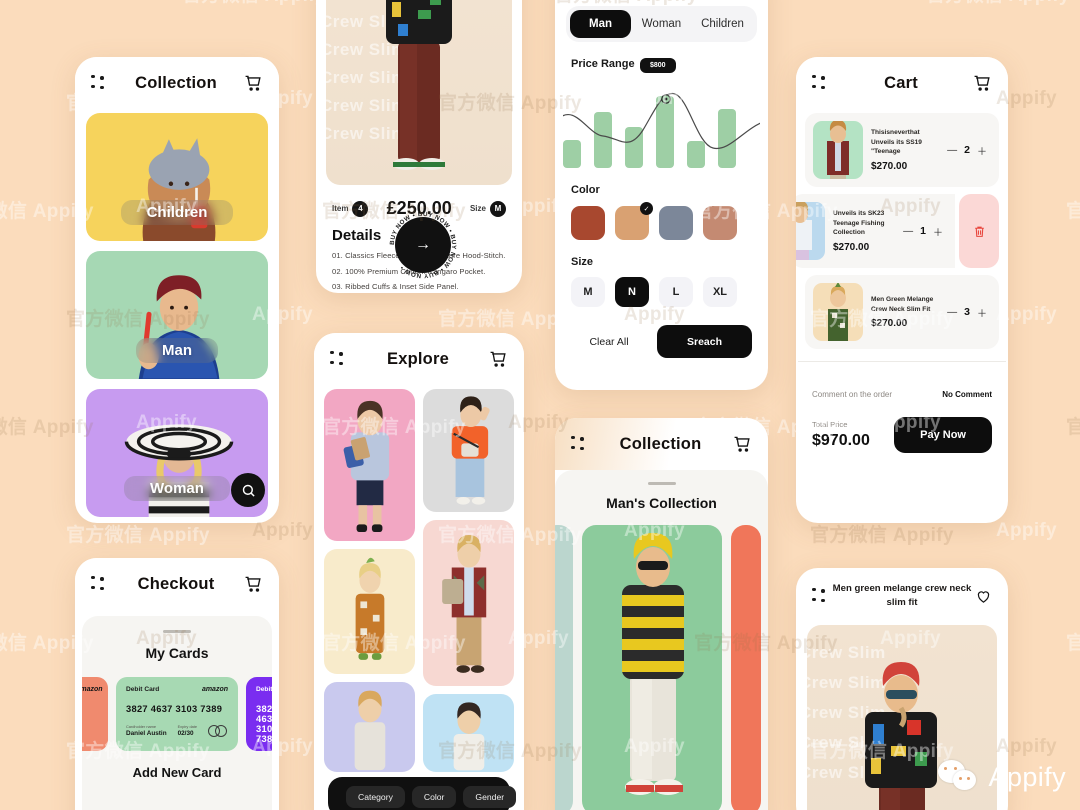 This screenshot has height=810, width=1080. I want to click on watermark-text: Appify, so click(1026, 530).